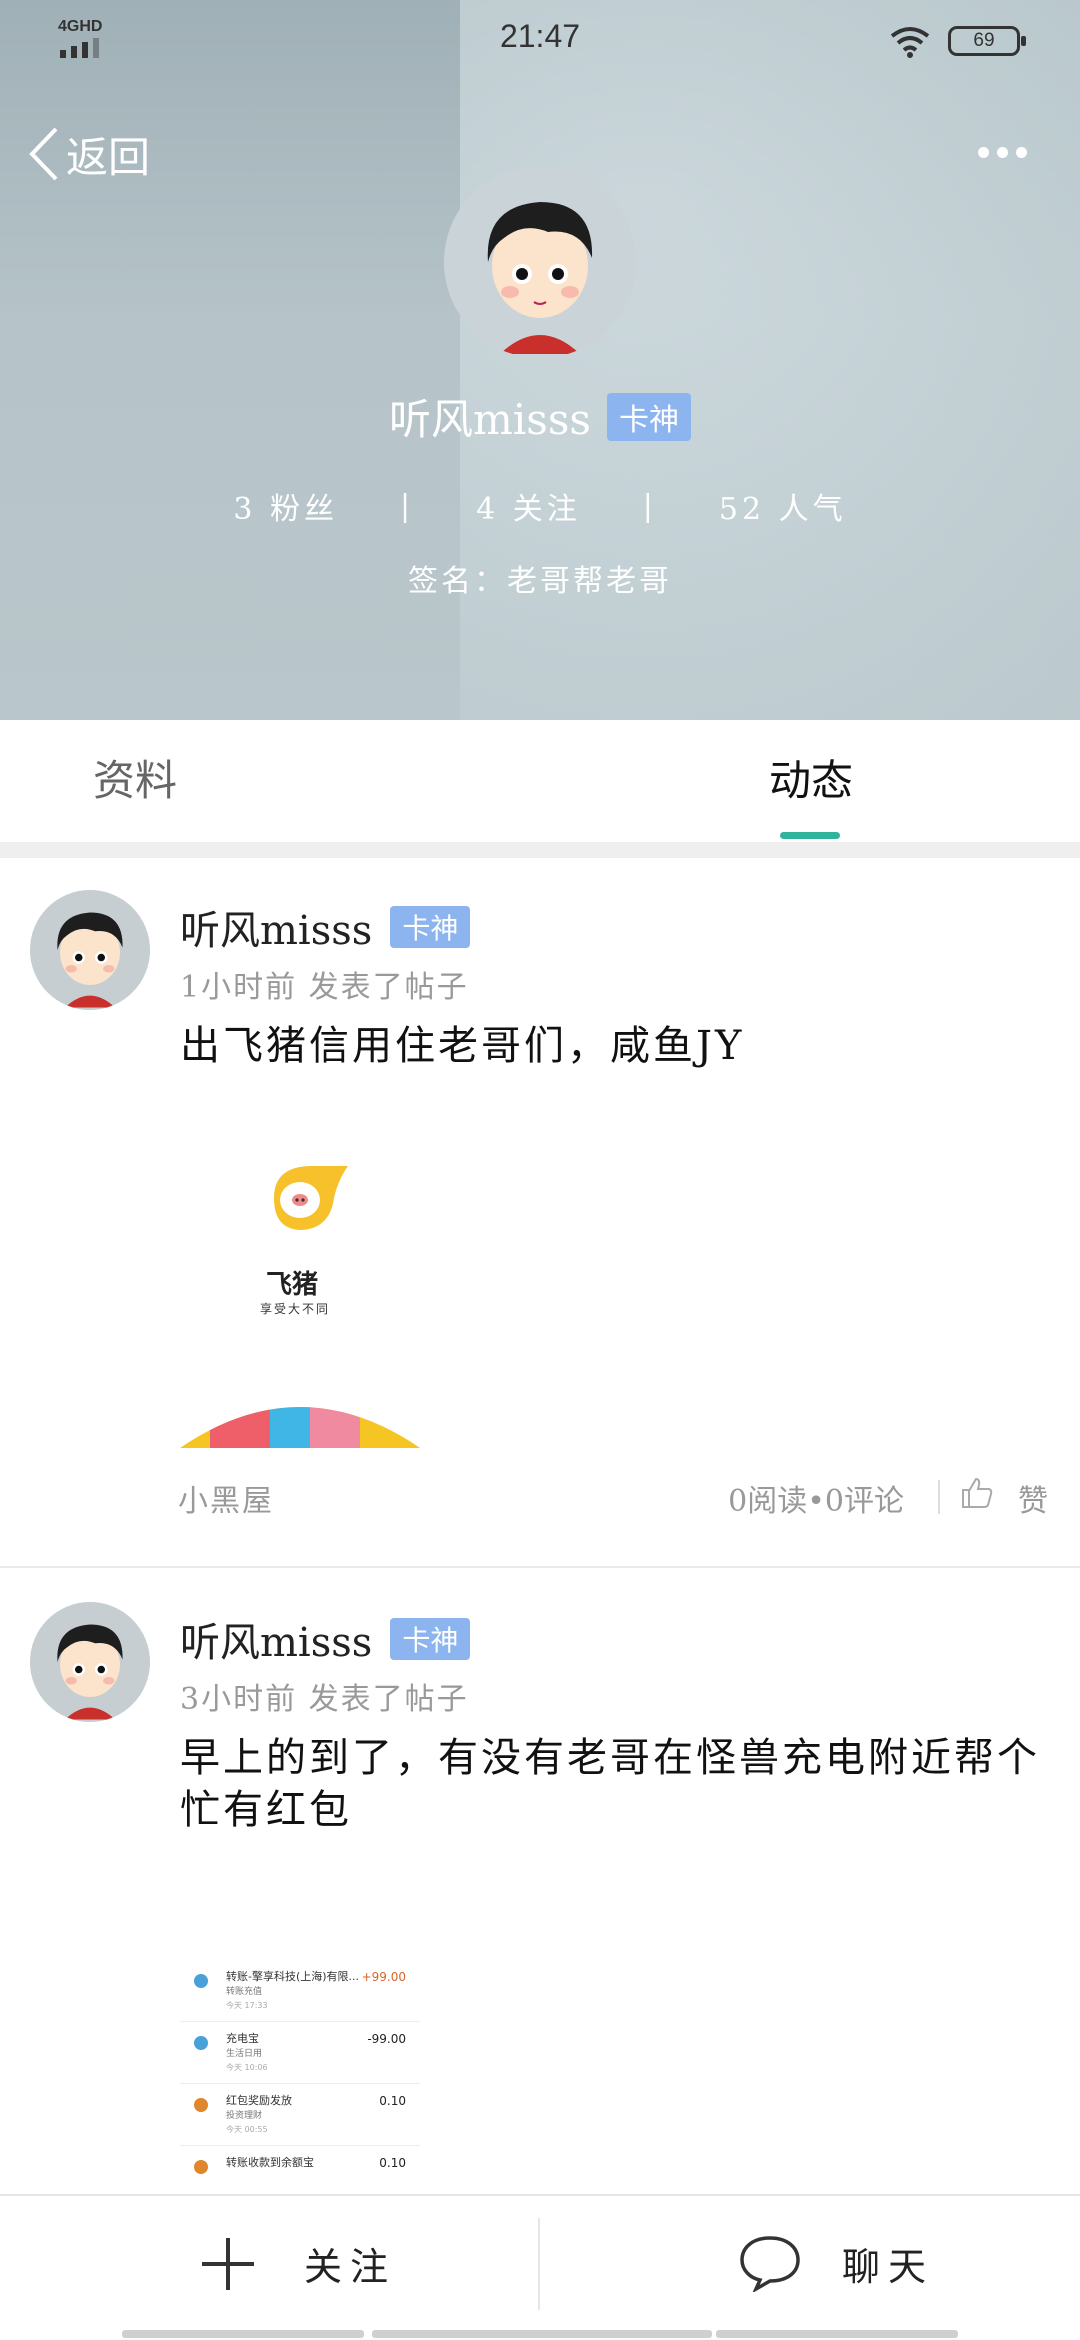  Describe the element at coordinates (270, 781) in the screenshot. I see `tab-info: 资料` at that location.